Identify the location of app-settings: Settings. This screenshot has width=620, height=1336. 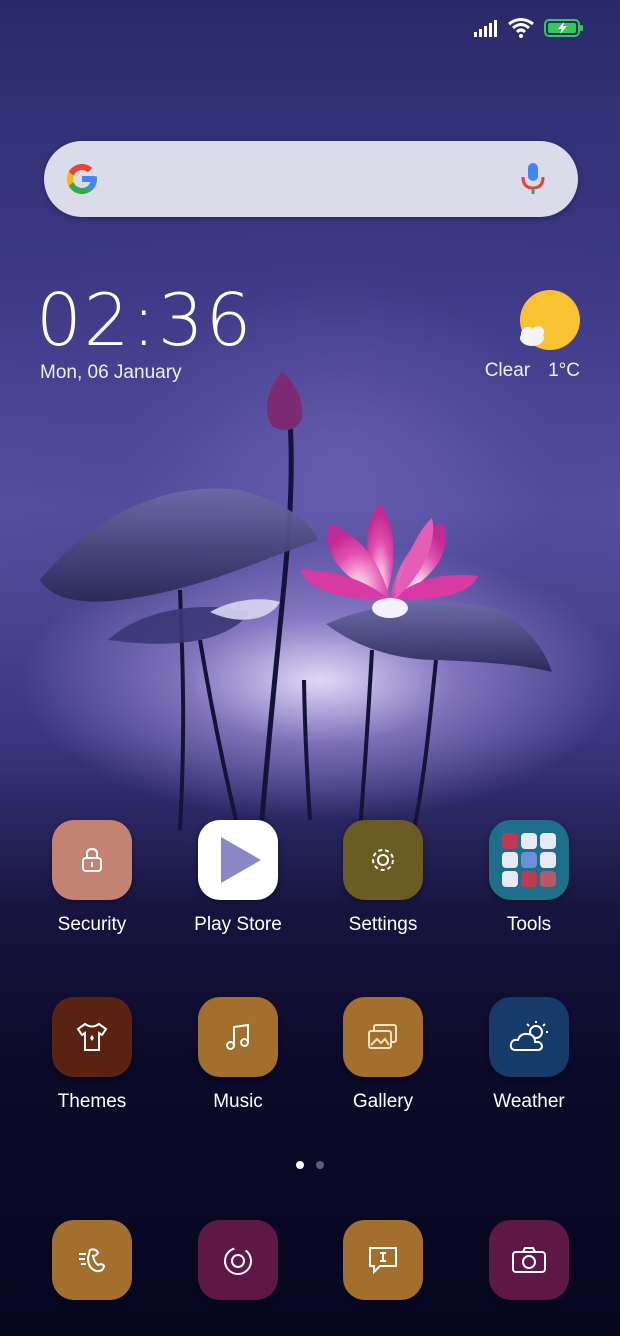
(383, 878).